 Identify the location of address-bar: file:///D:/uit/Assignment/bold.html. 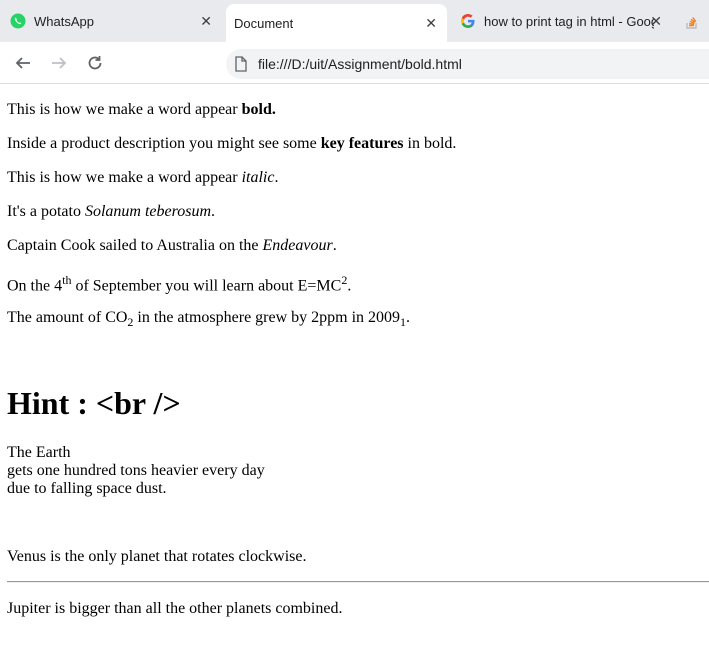
(467, 64).